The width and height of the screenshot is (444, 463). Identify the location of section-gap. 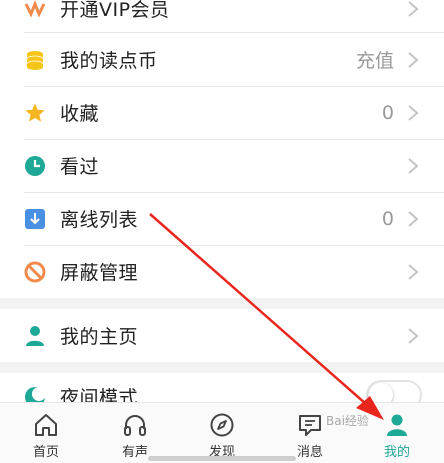
(222, 303).